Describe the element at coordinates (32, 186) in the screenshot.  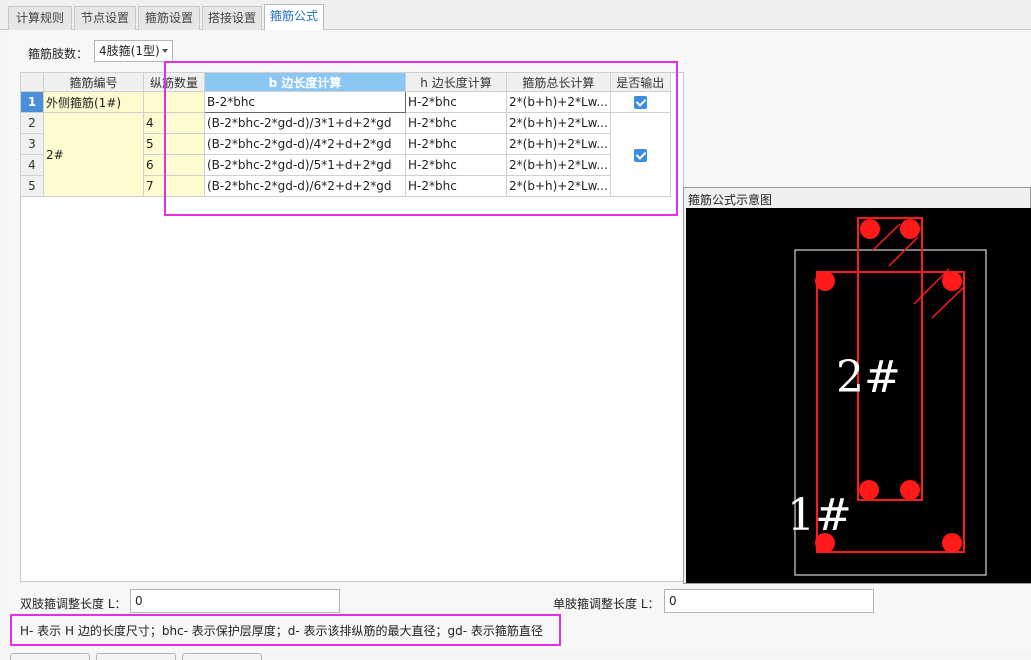
I see `row-number: 5` at that location.